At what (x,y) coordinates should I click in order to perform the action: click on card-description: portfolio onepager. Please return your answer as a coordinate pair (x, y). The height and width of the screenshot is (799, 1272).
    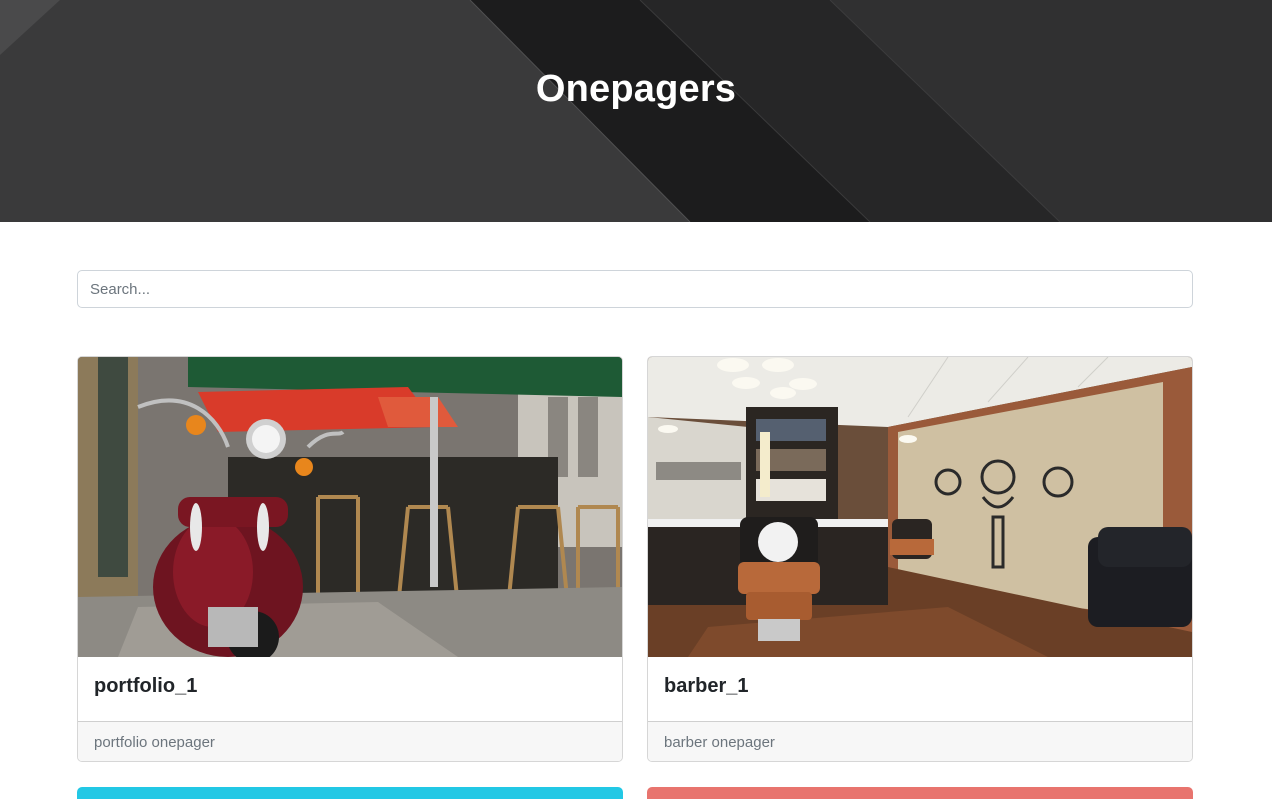
    Looking at the image, I should click on (154, 742).